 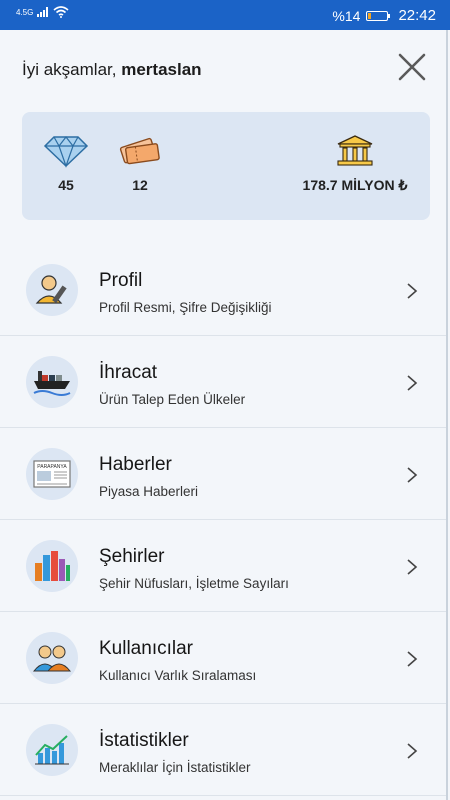 What do you see at coordinates (149, 491) in the screenshot?
I see `menu-subtitle: Piyasa Haberleri` at bounding box center [149, 491].